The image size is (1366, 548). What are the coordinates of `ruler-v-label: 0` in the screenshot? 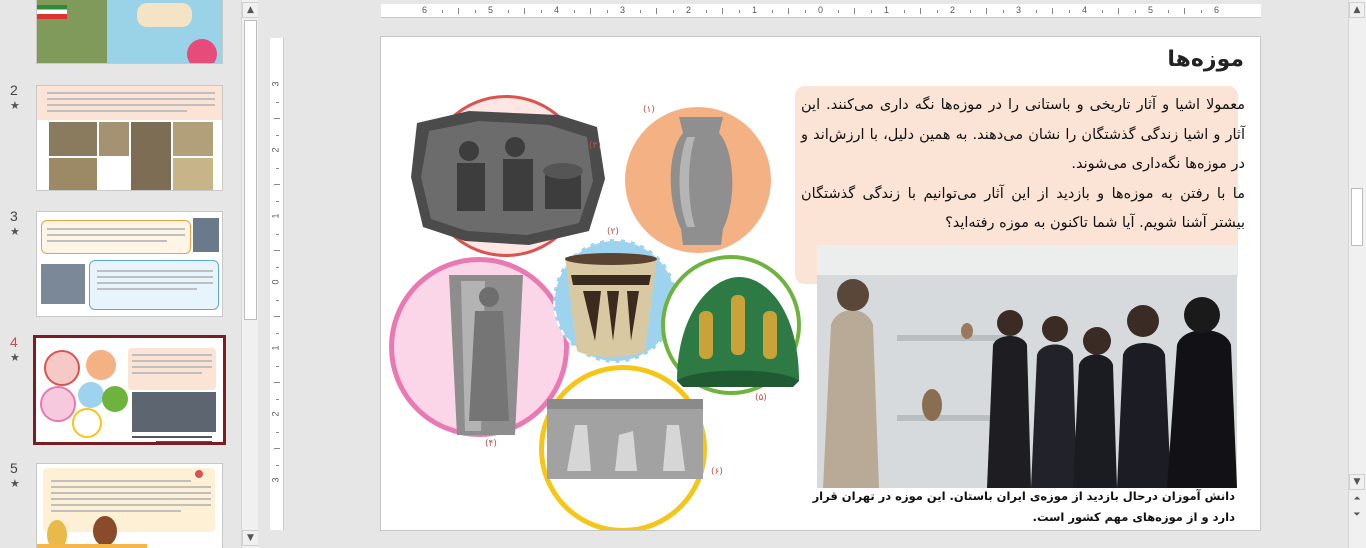 It's located at (275, 282).